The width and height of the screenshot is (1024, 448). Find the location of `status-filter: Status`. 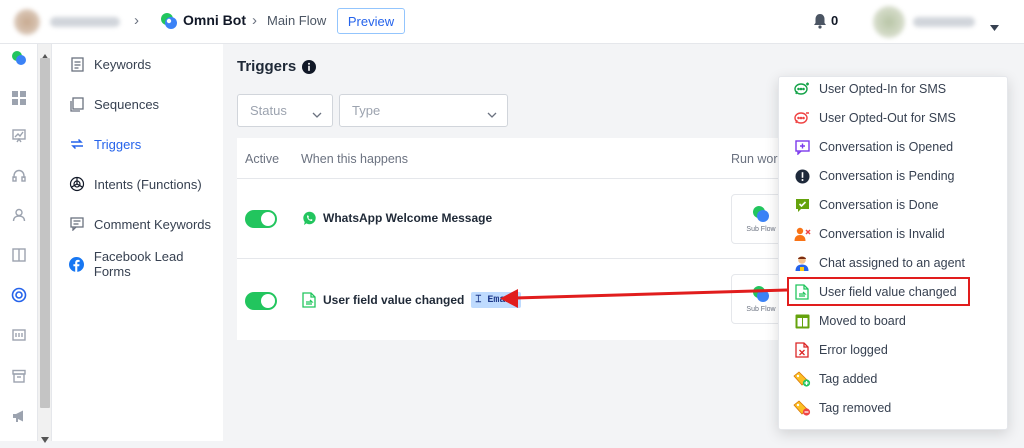

status-filter: Status is located at coordinates (285, 110).